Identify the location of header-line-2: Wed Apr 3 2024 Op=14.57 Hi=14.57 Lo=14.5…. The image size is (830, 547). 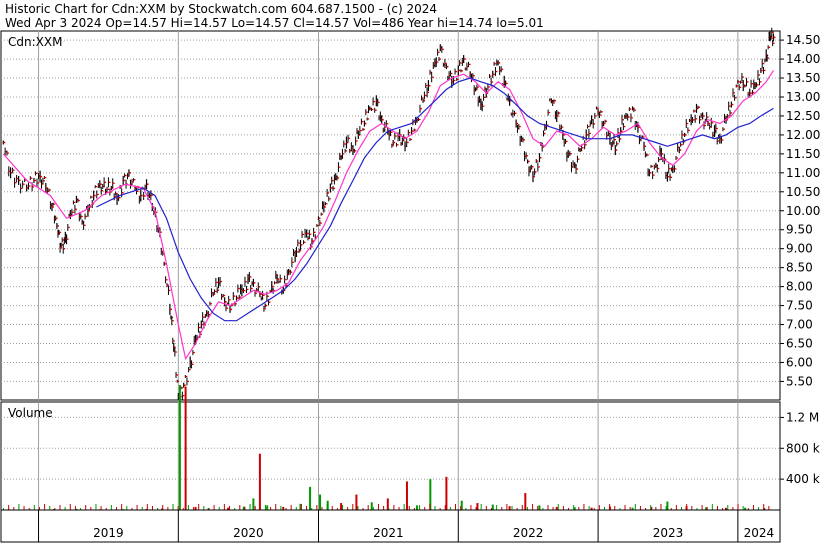
(274, 23).